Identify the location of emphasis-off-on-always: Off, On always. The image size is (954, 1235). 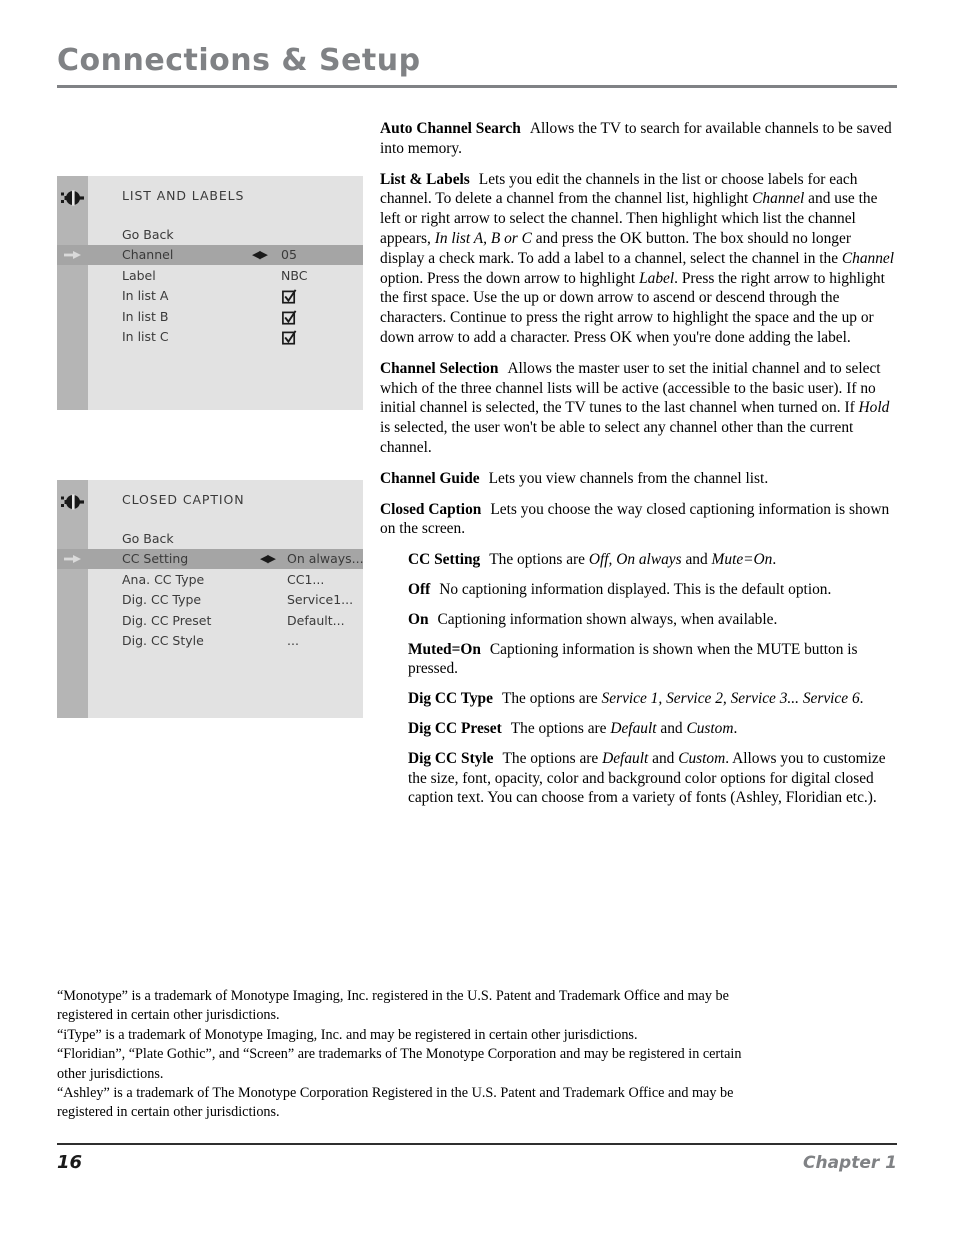
(635, 560).